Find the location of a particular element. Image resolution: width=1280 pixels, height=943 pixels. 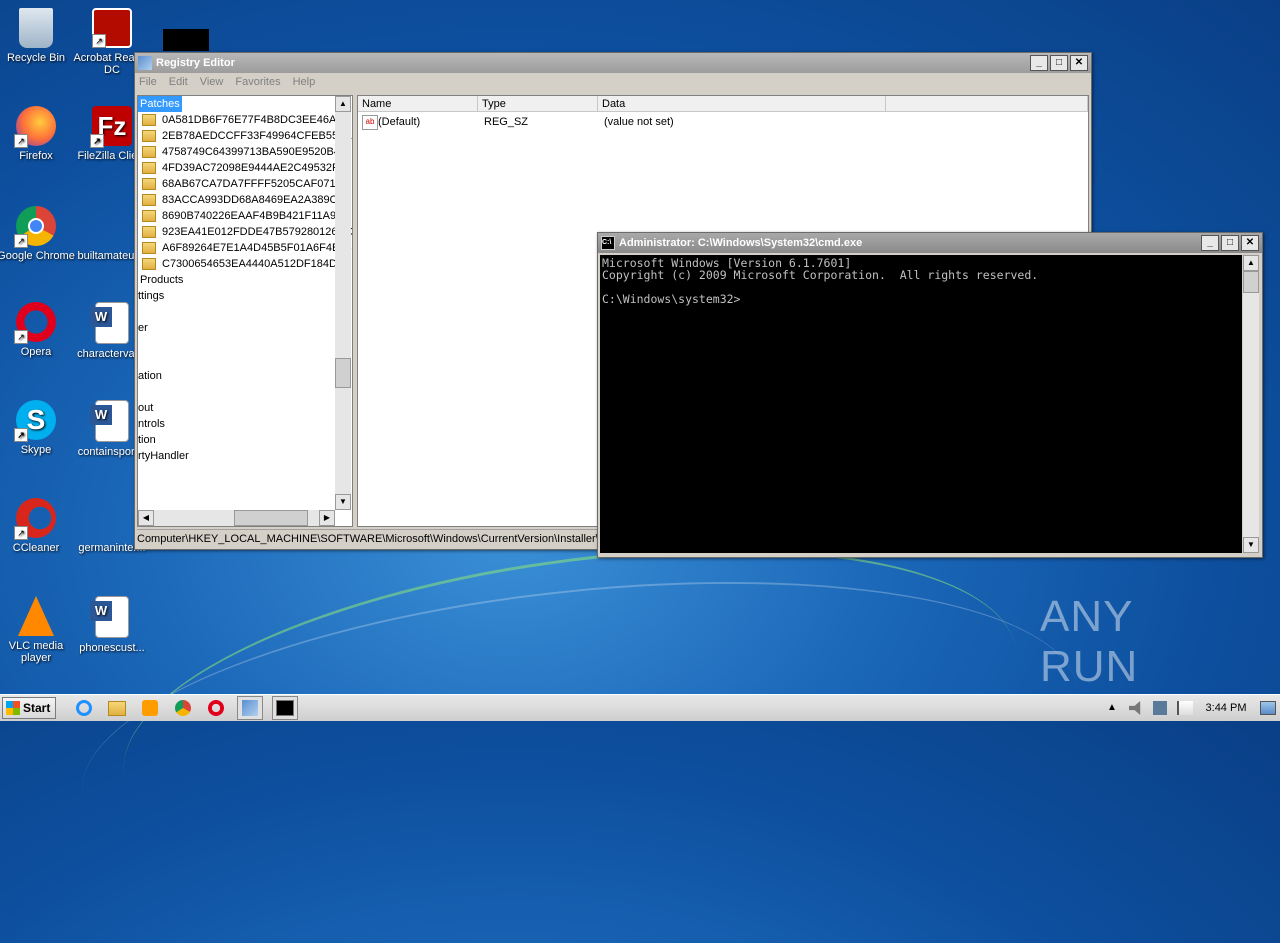

hscroll-thumb is located at coordinates (271, 518).